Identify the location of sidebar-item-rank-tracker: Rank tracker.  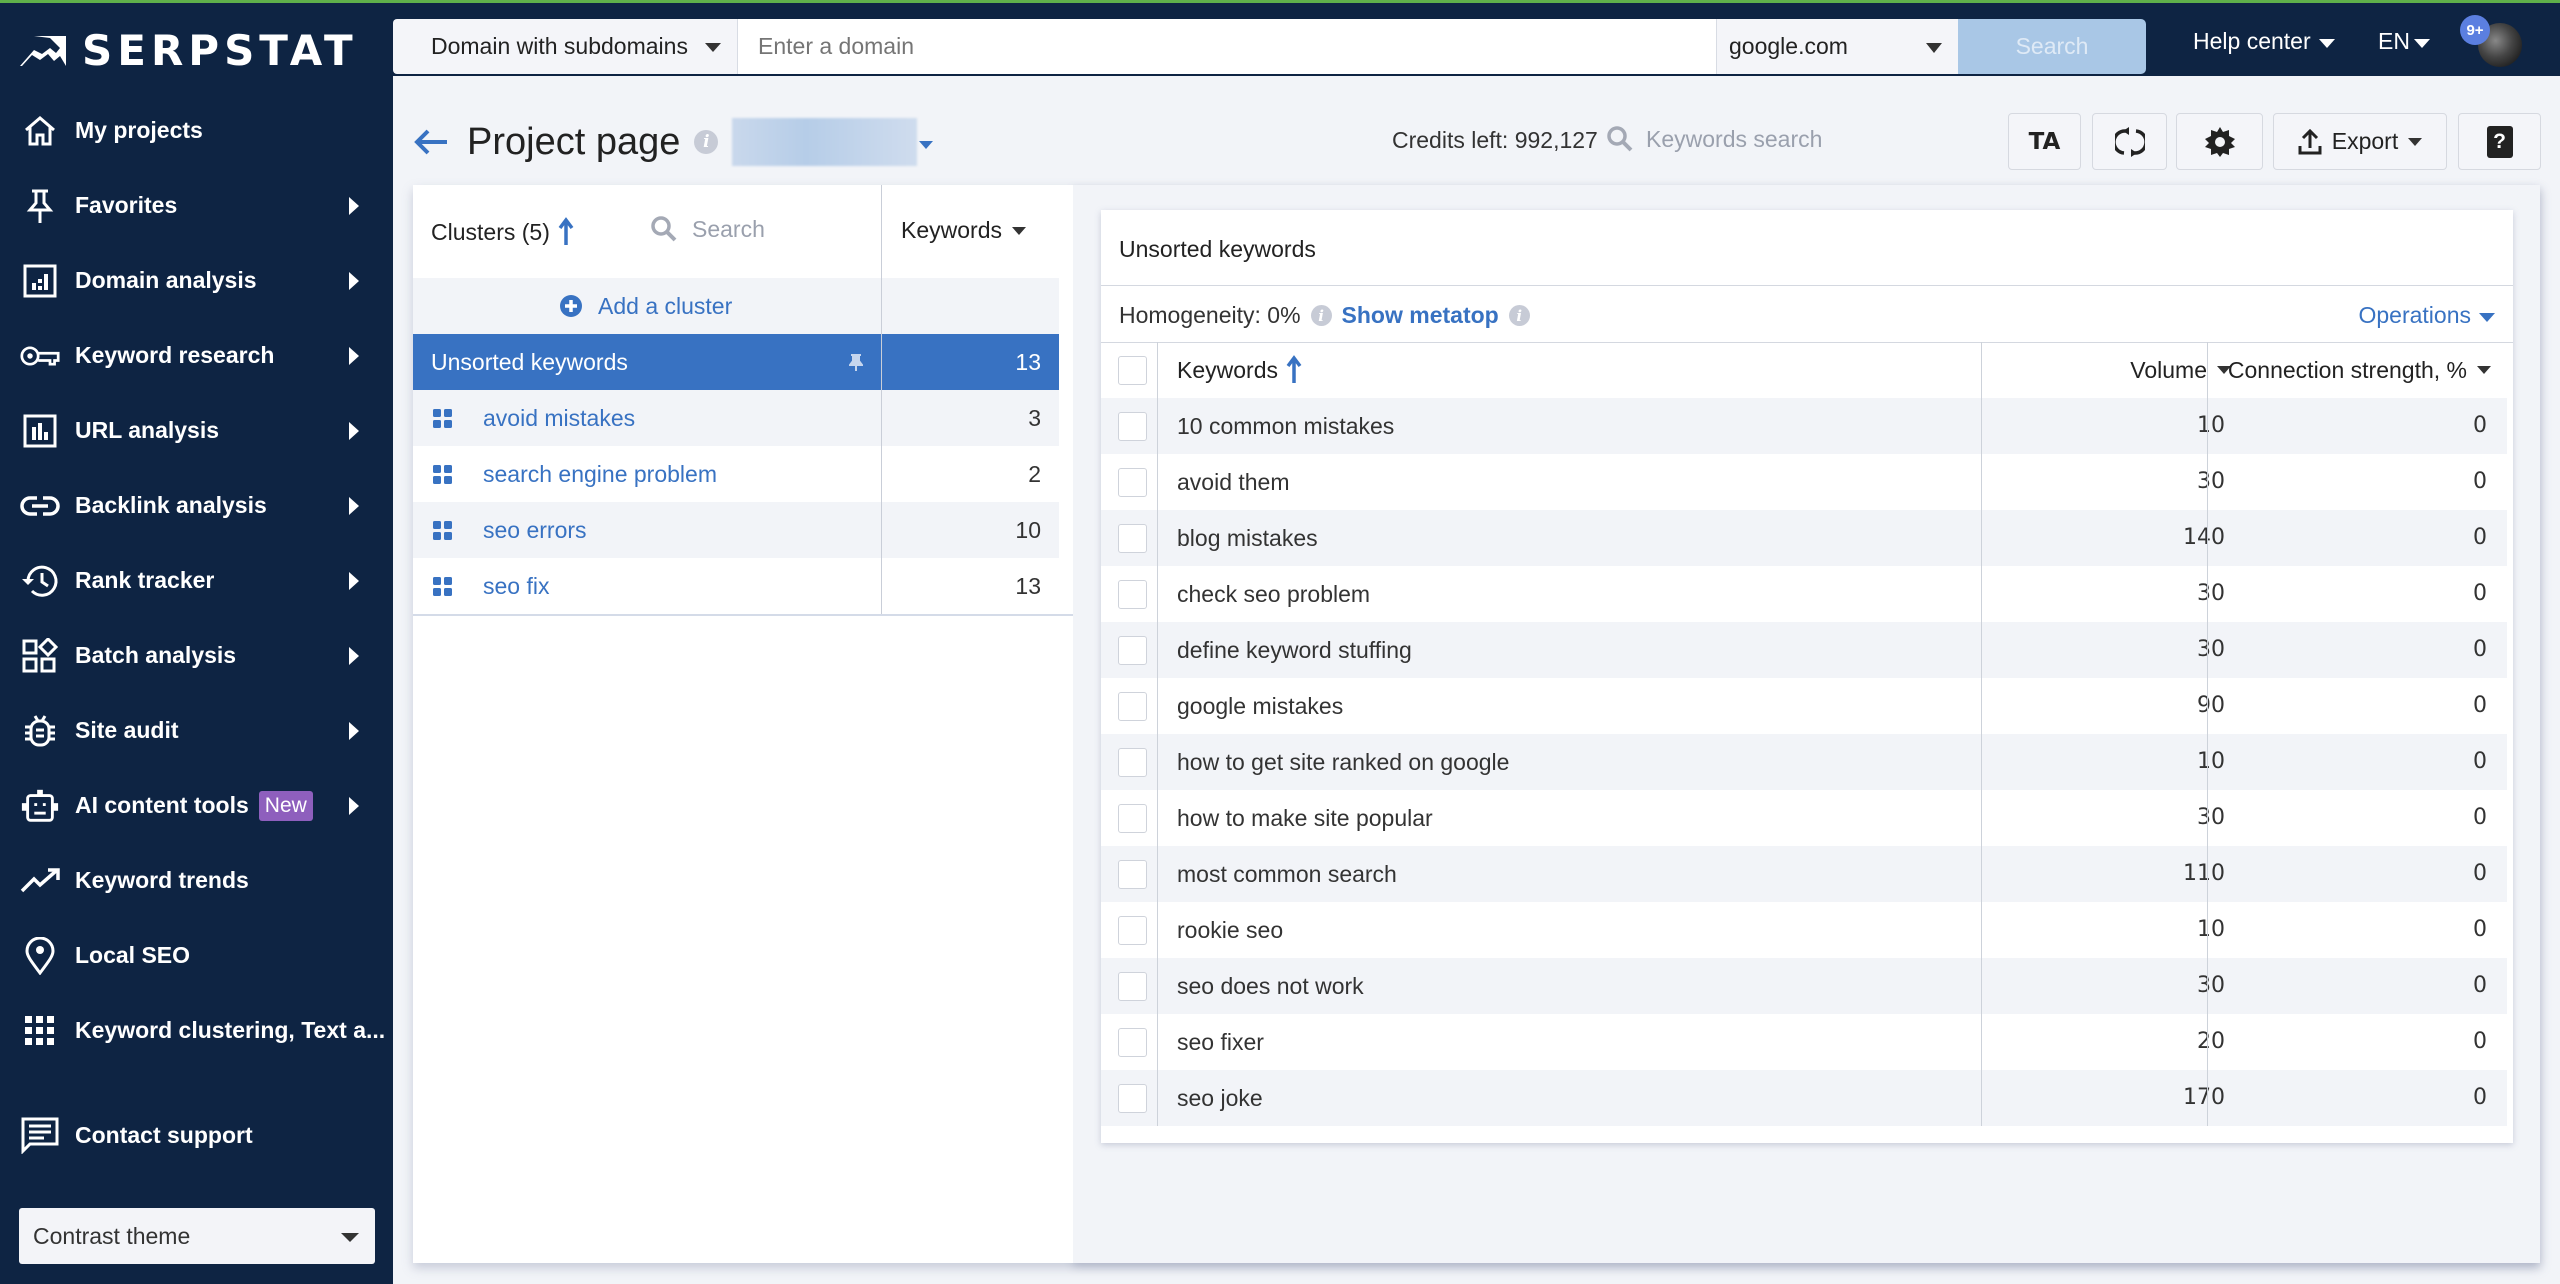
(196, 580).